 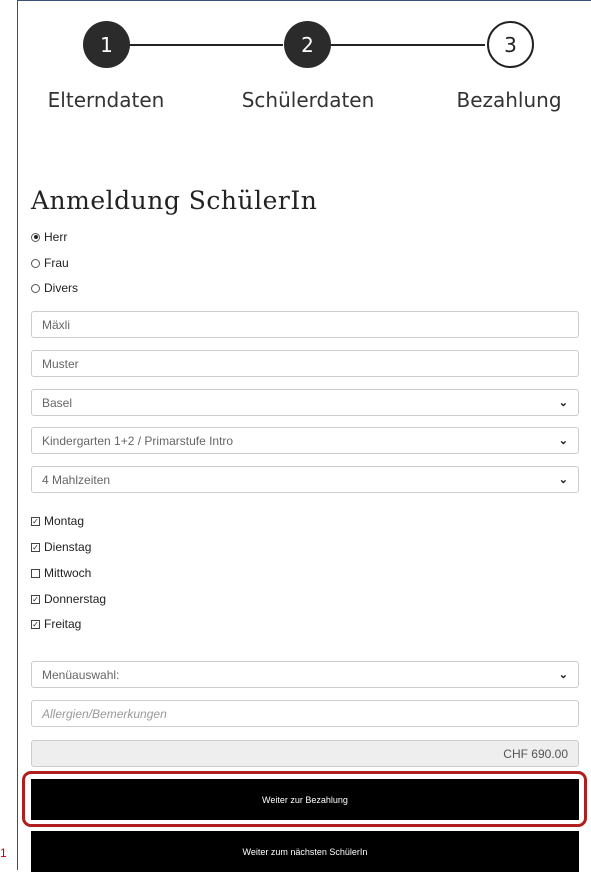 I want to click on menu-value: Menüauswahl:, so click(x=81, y=674).